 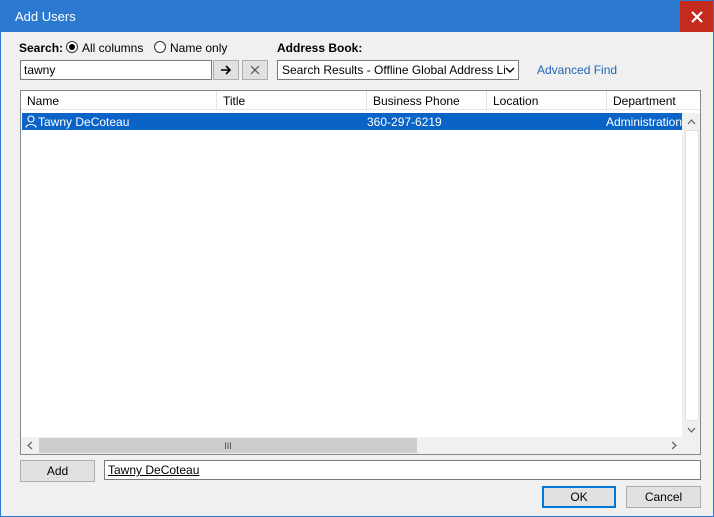 I want to click on added-users-field: Tawny DeCoteau, so click(x=402, y=470).